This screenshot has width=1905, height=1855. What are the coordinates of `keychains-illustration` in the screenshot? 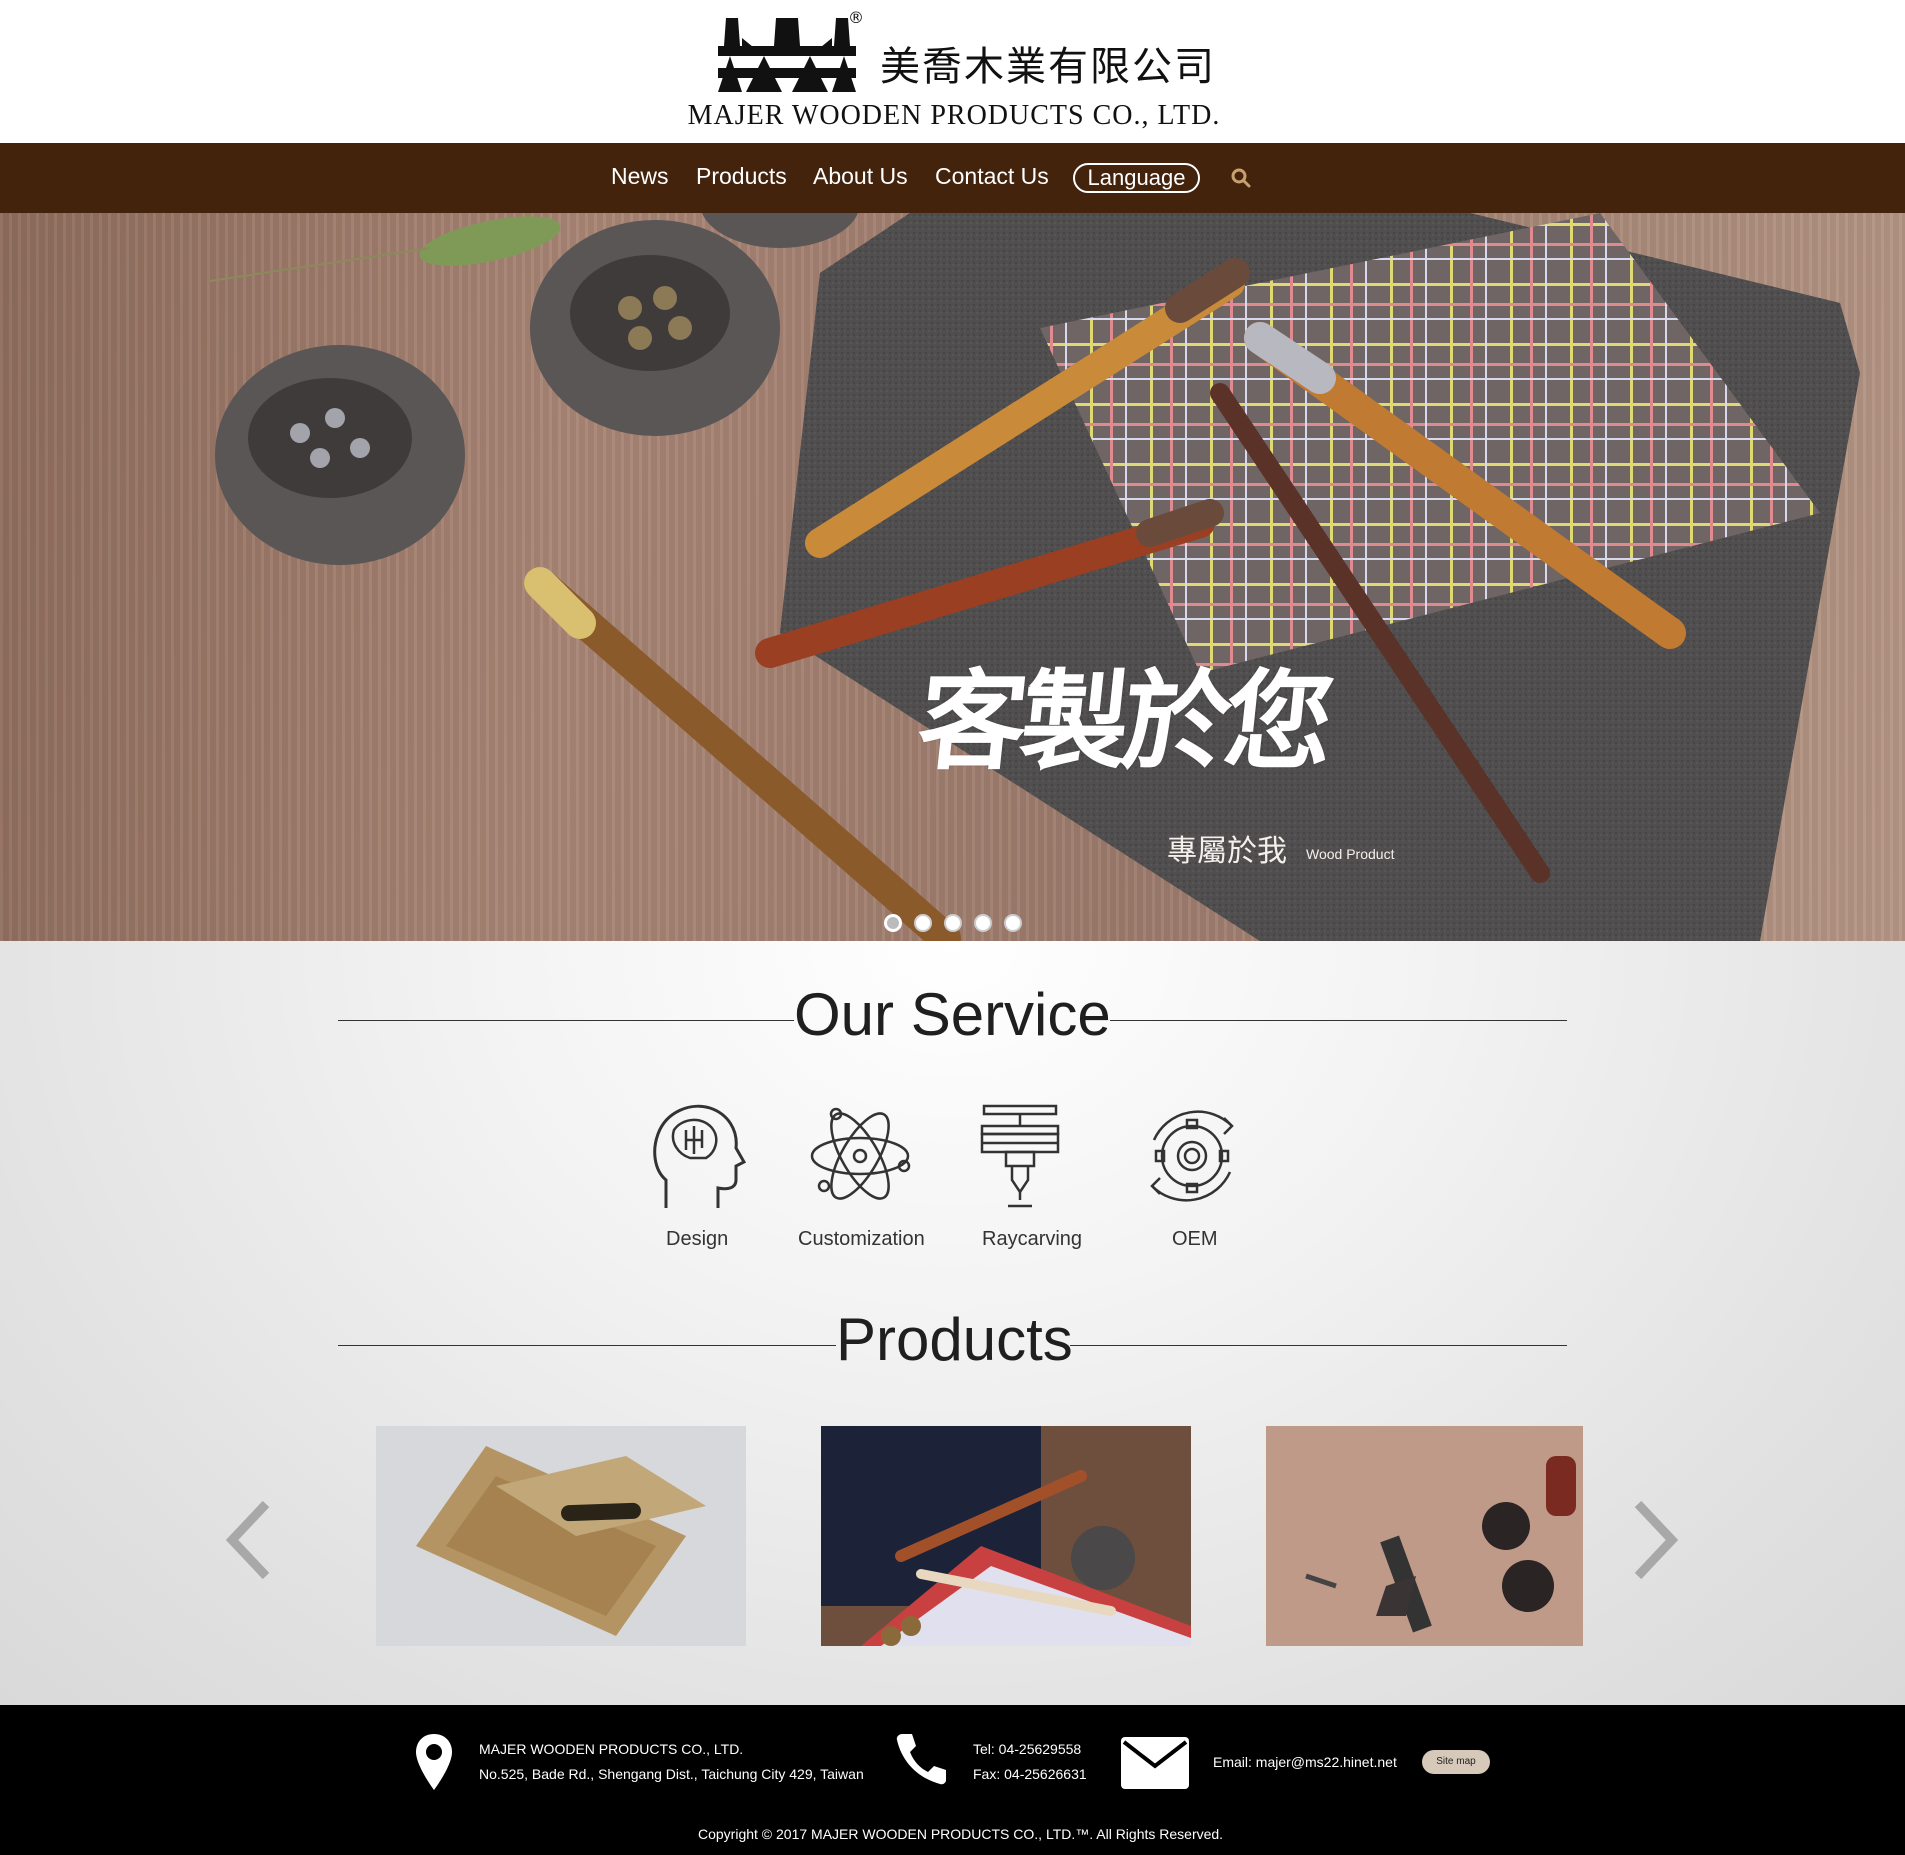 It's located at (1440, 1544).